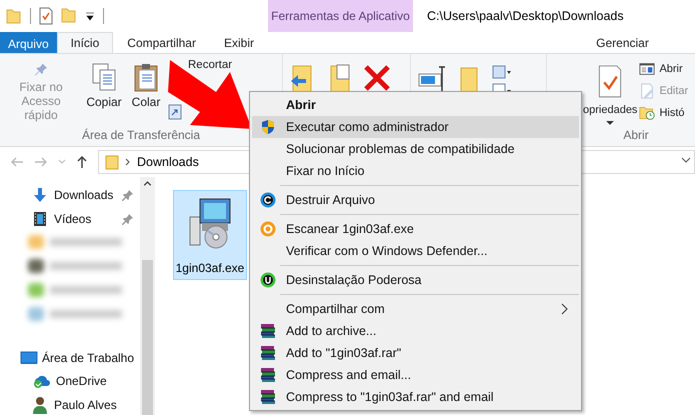 This screenshot has width=695, height=415. I want to click on group-label: Abrir, so click(636, 135).